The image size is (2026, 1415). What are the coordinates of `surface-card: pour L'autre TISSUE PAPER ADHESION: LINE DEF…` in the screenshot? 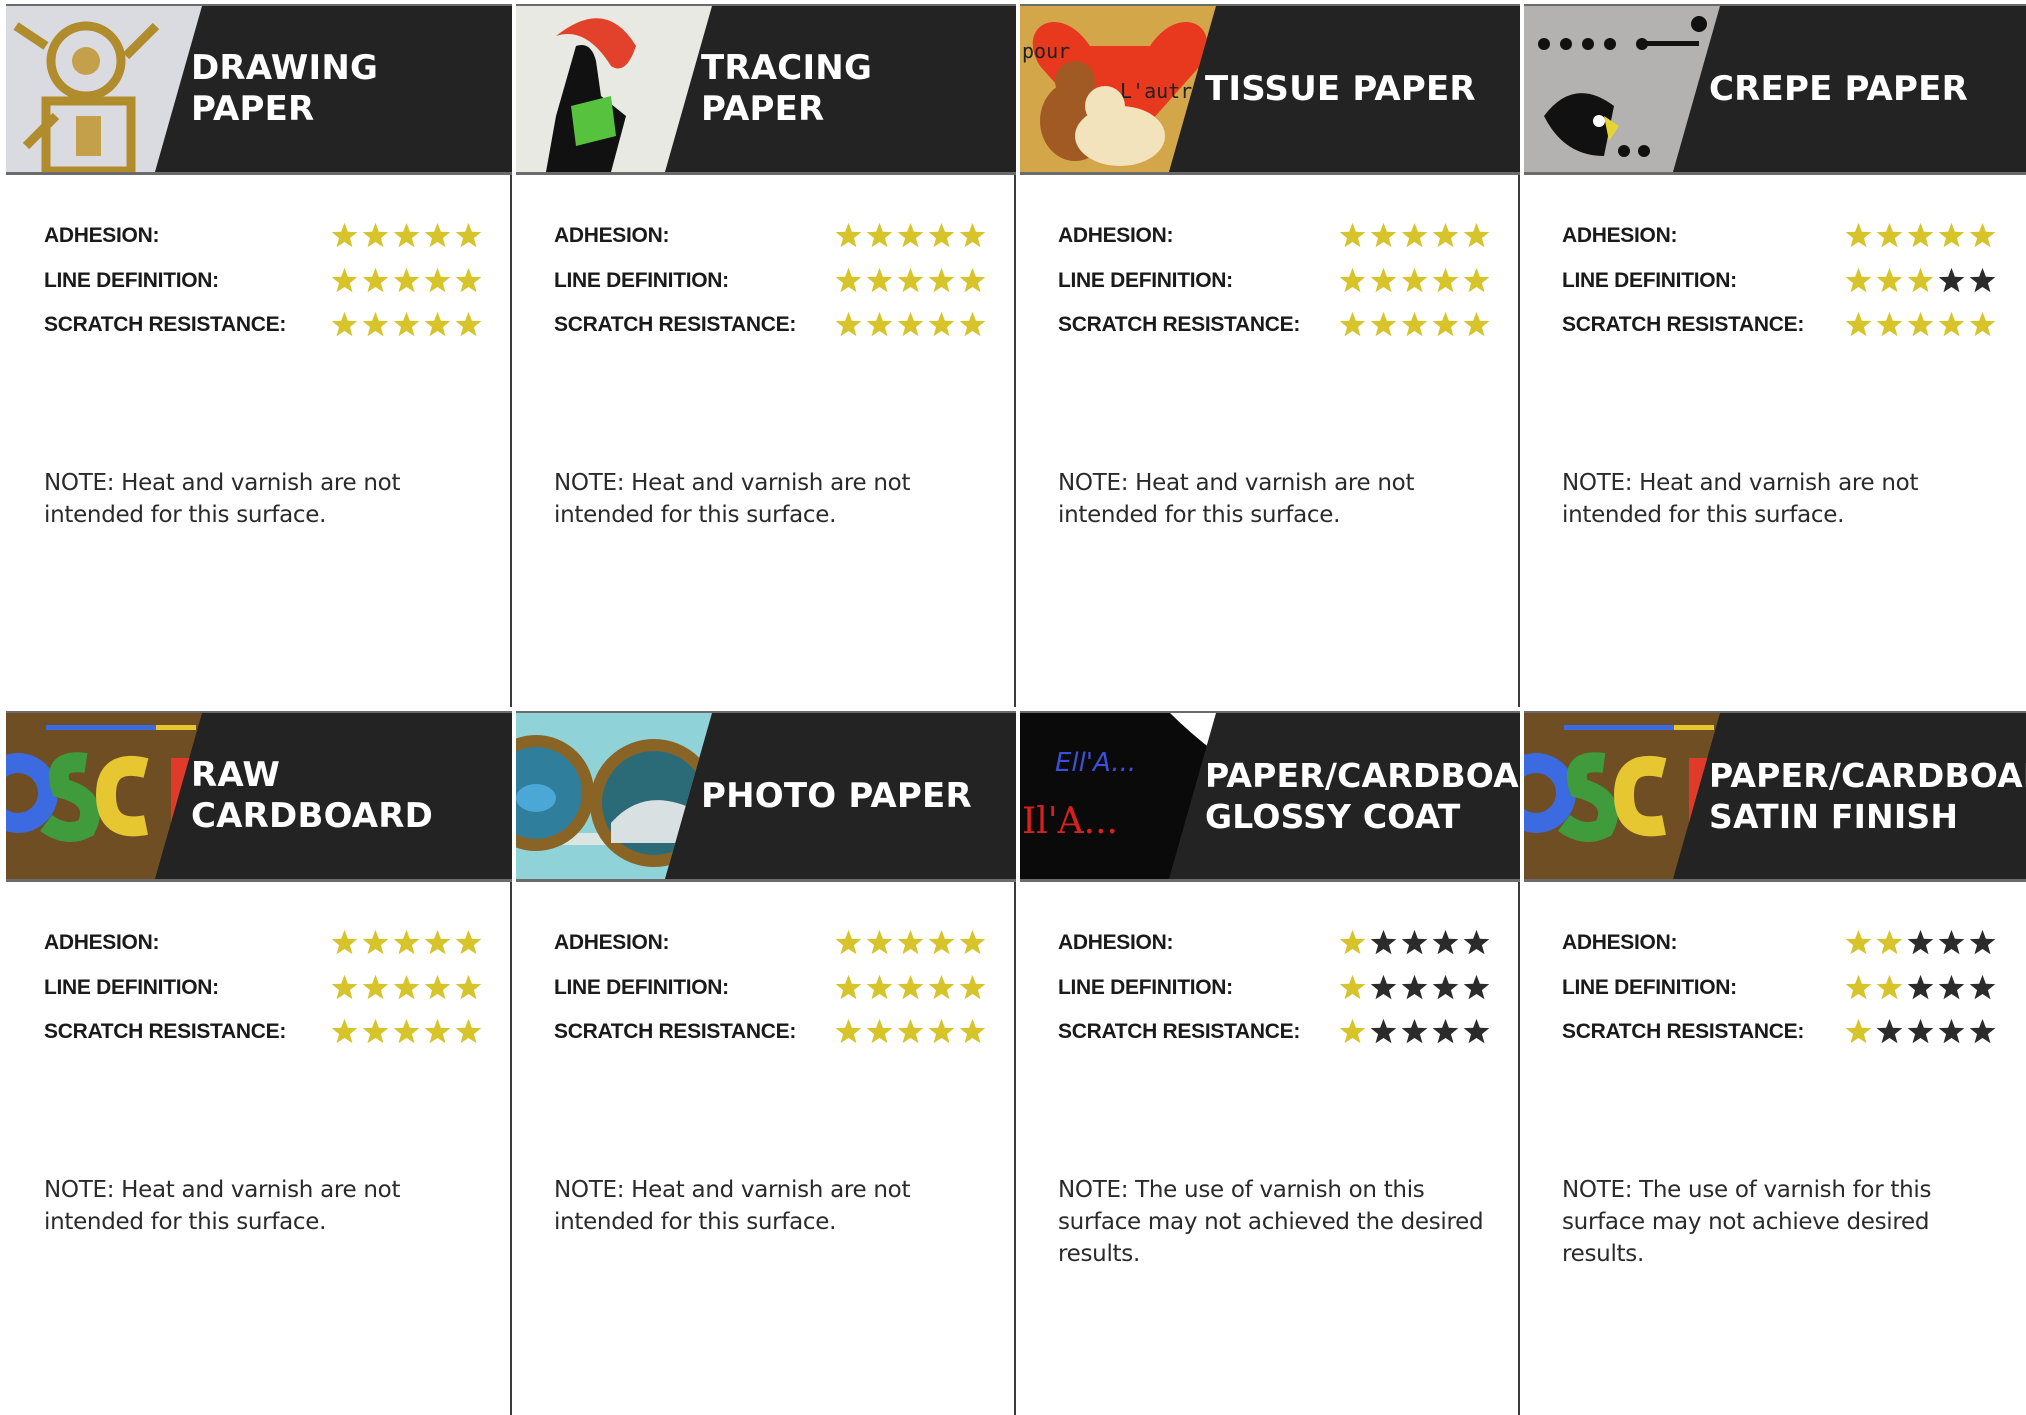 It's located at (1267, 353).